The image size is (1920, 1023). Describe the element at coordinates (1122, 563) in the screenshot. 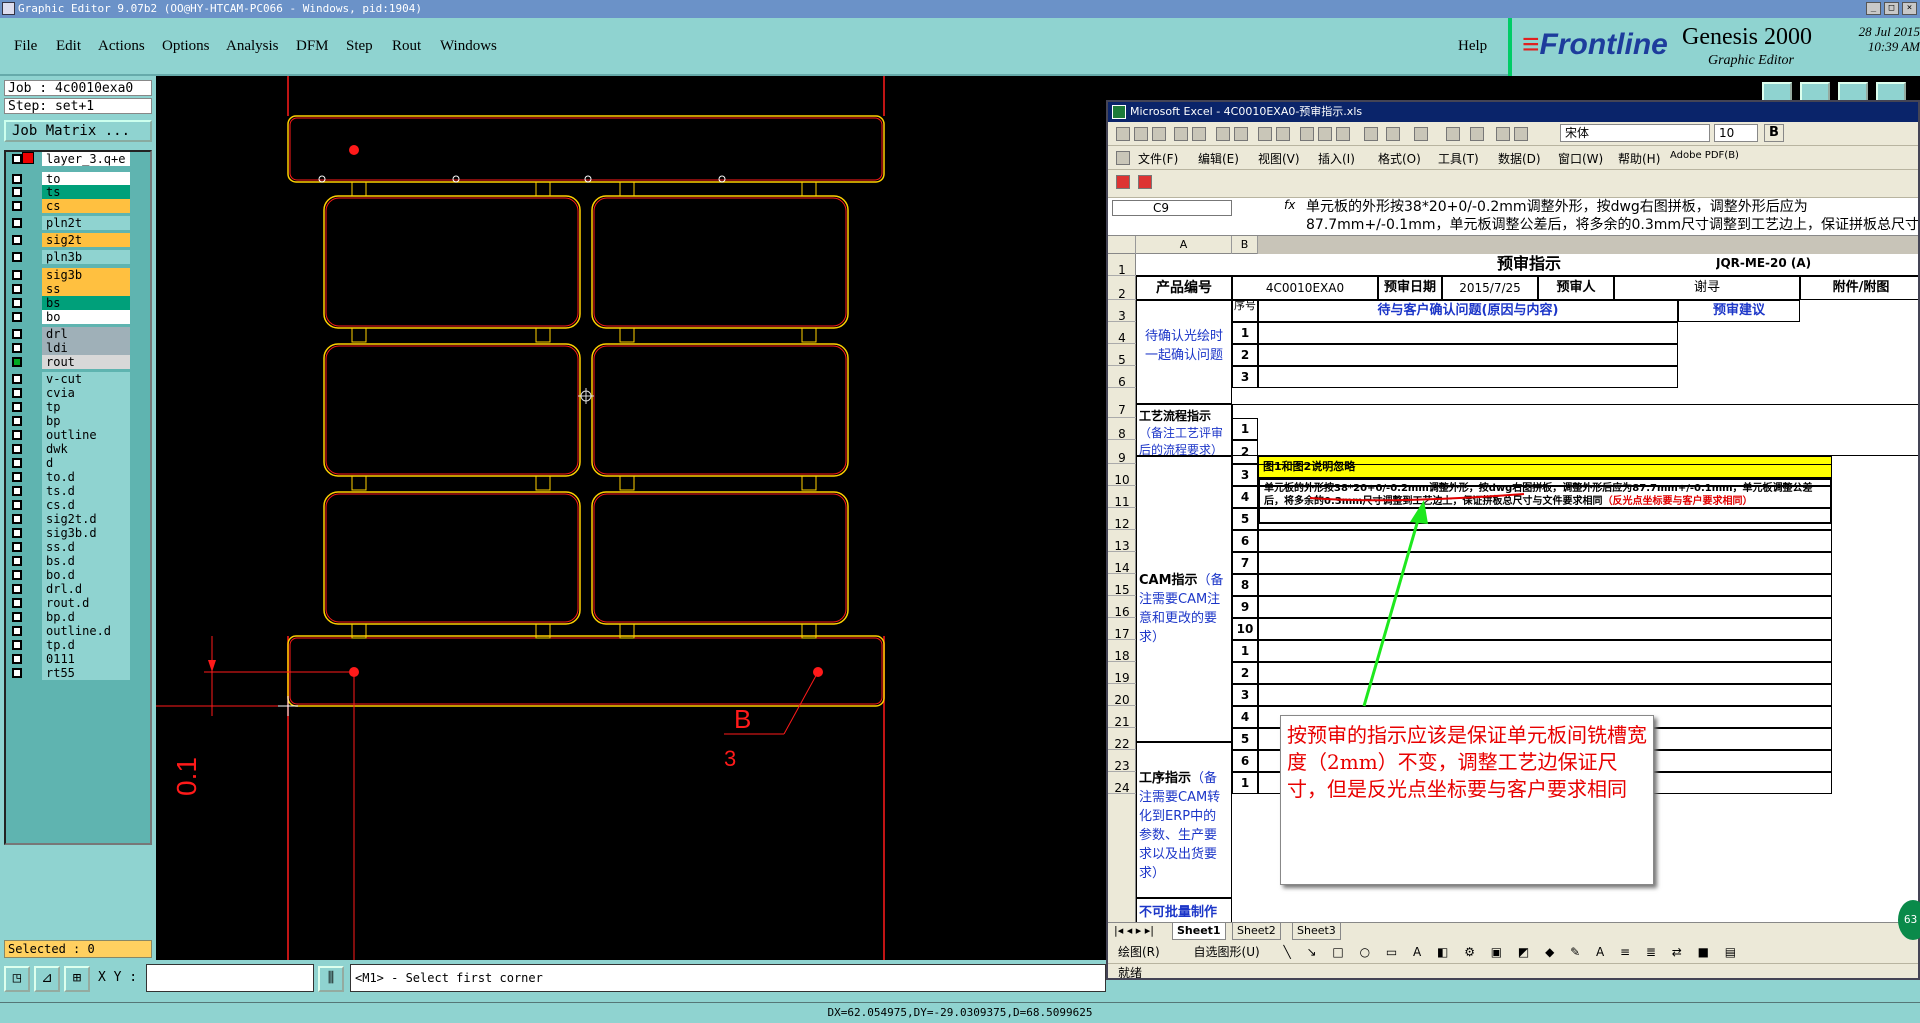

I see `row-number: 14` at that location.